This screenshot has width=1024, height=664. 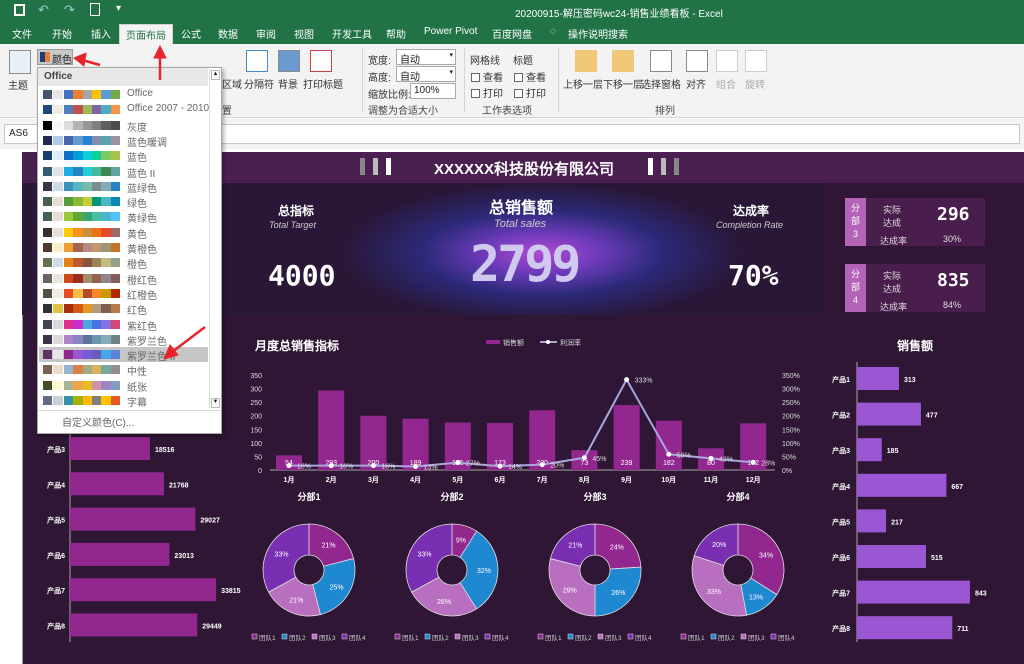 I want to click on color-scheme-item: Office, so click(x=123, y=94).